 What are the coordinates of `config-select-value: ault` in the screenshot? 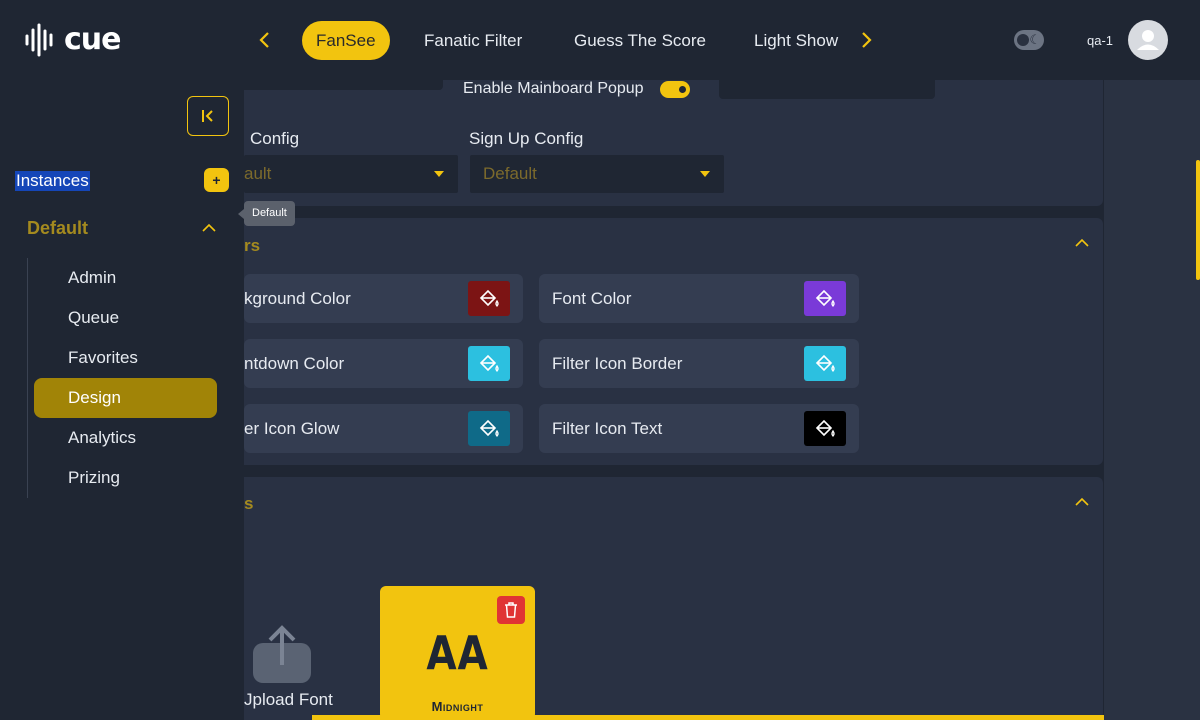 It's located at (258, 173).